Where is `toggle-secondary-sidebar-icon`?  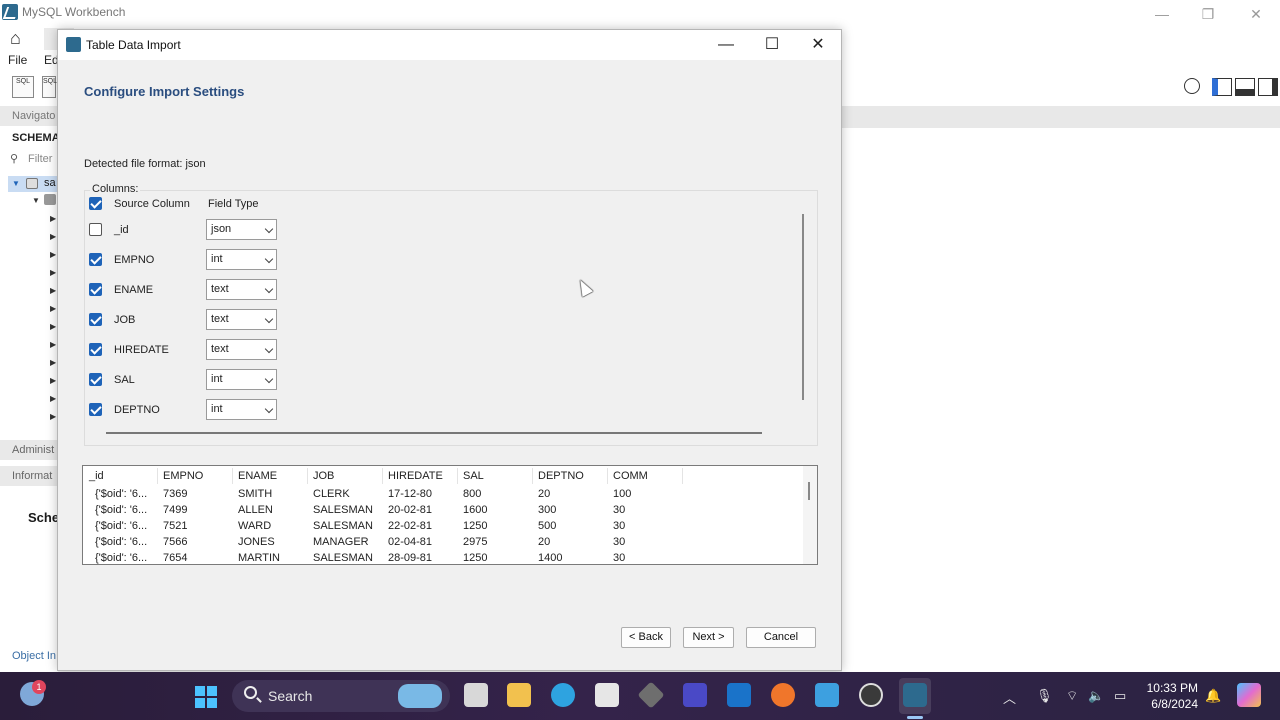 toggle-secondary-sidebar-icon is located at coordinates (1268, 87).